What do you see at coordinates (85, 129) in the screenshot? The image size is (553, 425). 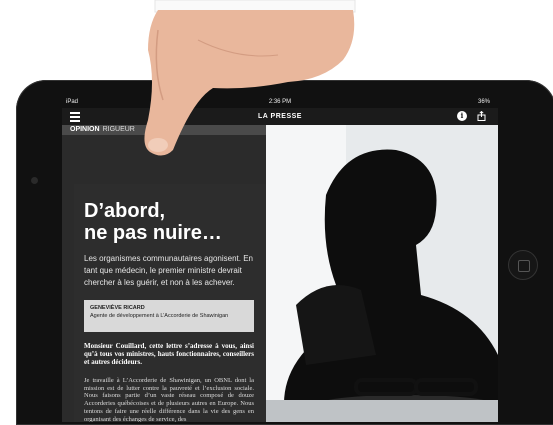 I see `section-name: OPINION` at bounding box center [85, 129].